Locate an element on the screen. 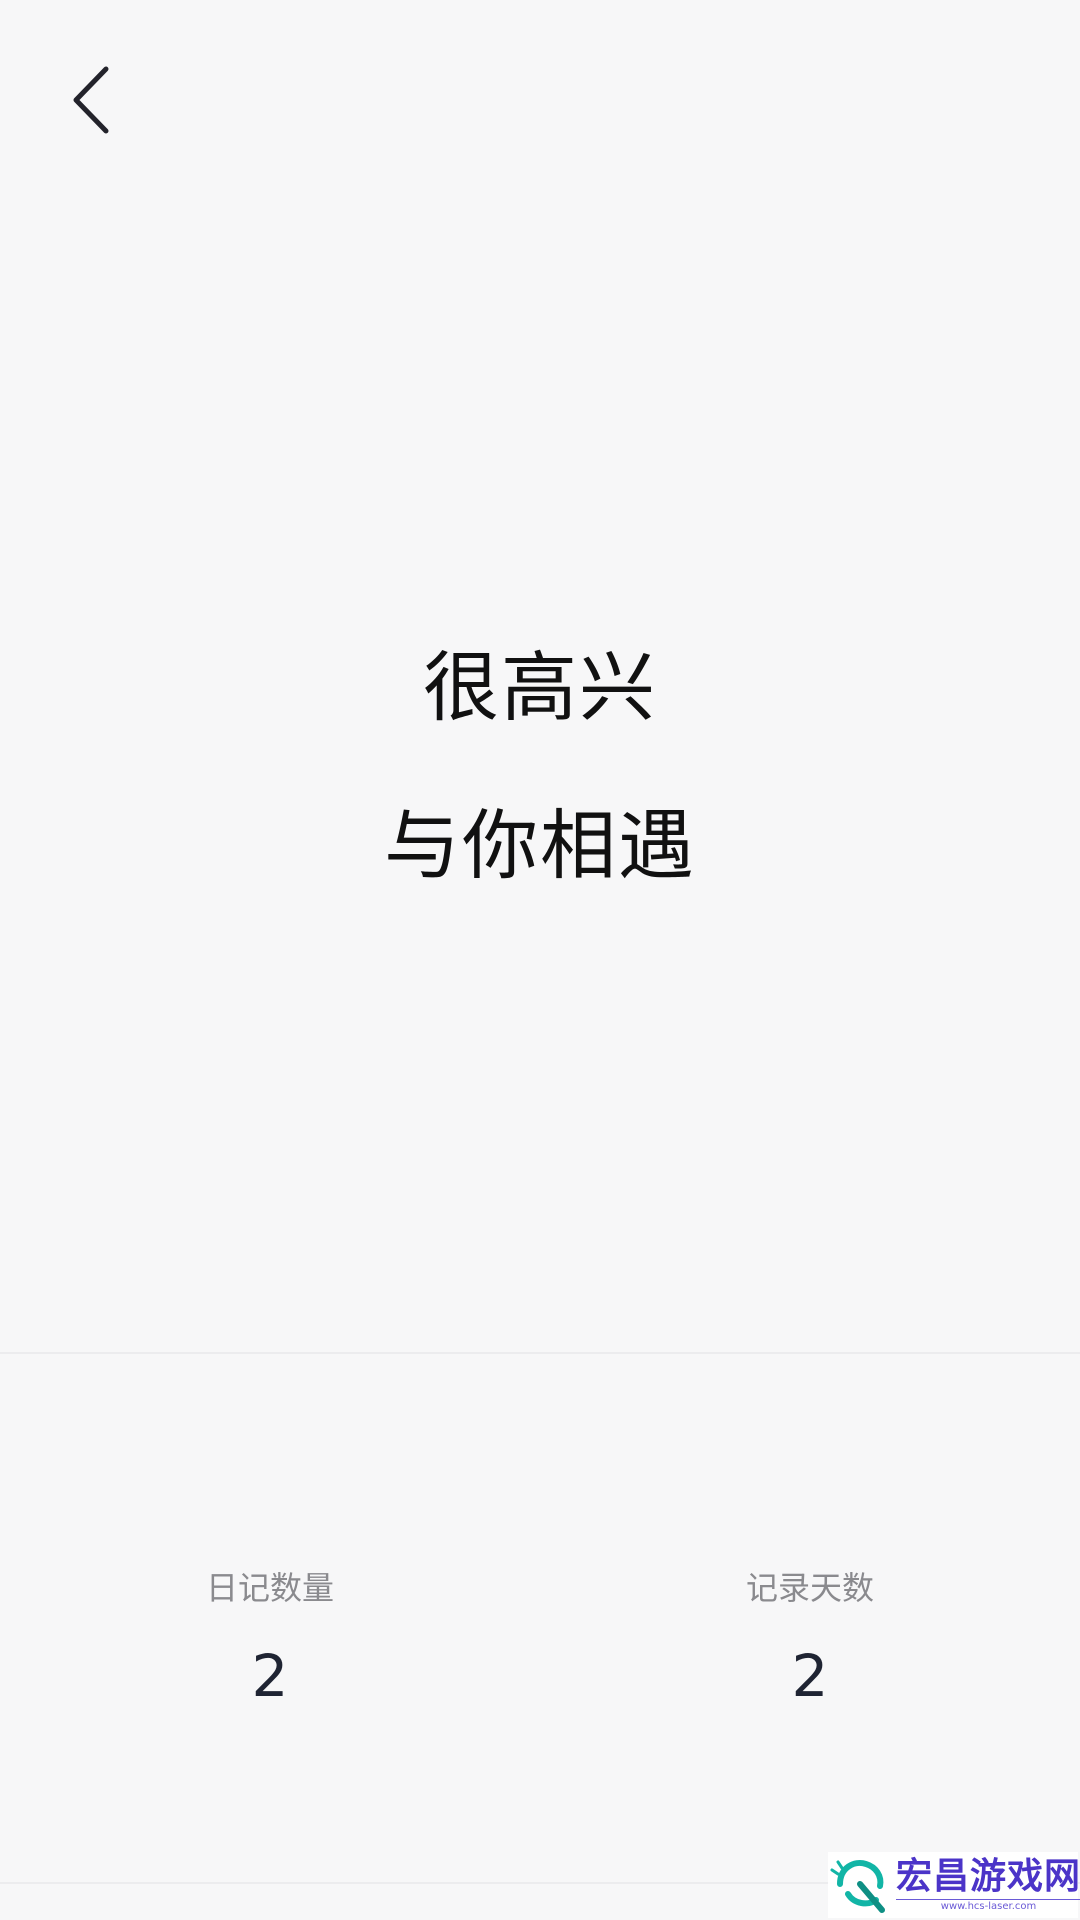 This screenshot has height=1920, width=1080. watermark-url: www.hcs-laser.com is located at coordinates (988, 1906).